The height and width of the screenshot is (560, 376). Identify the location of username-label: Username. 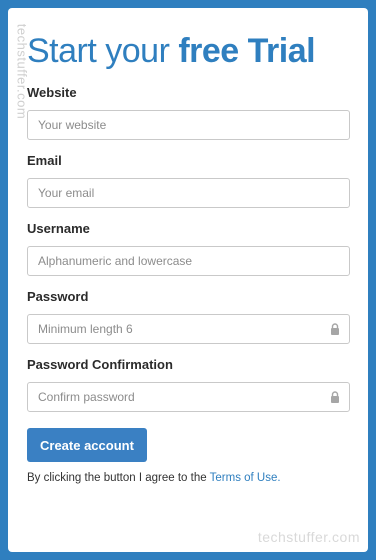
(58, 228).